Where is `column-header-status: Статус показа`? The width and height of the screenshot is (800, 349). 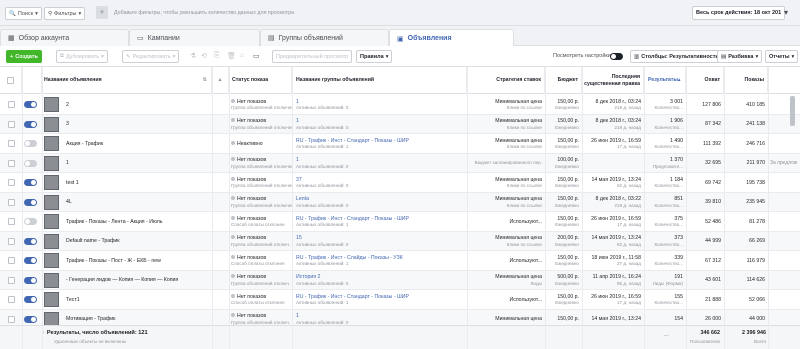
column-header-status: Статус показа is located at coordinates (260, 80).